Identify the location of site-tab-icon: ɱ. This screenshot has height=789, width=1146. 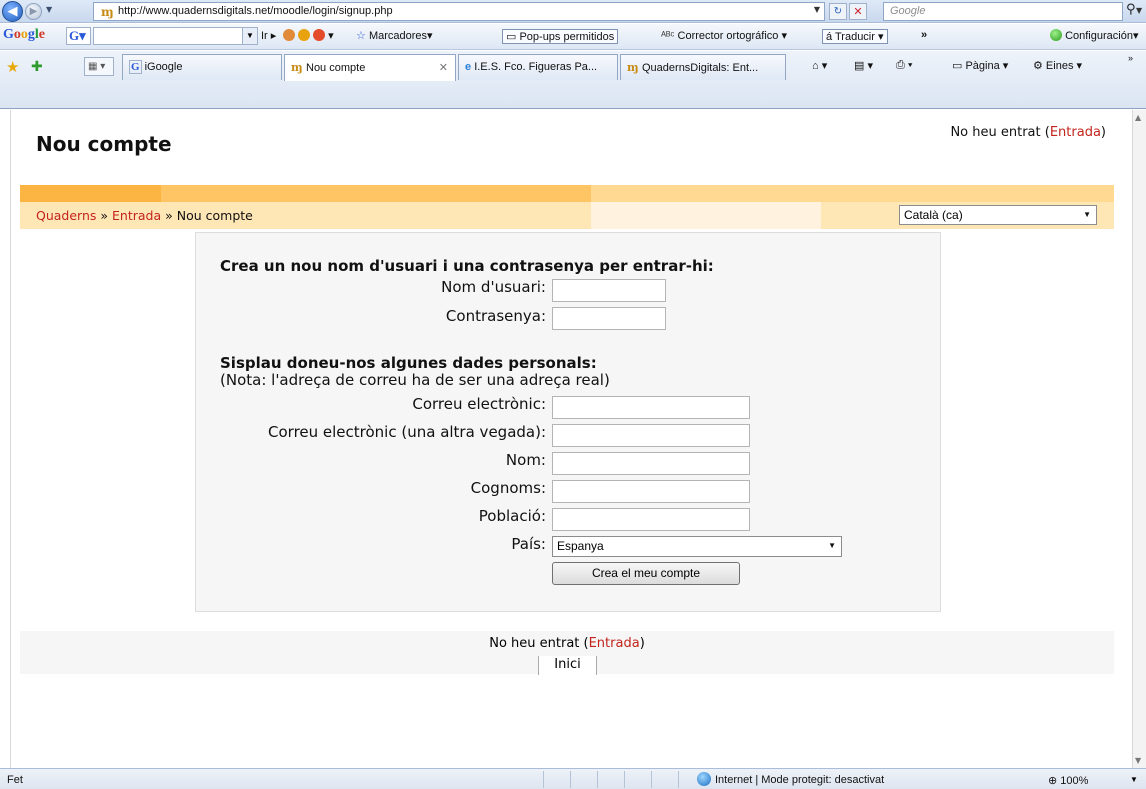
(297, 67).